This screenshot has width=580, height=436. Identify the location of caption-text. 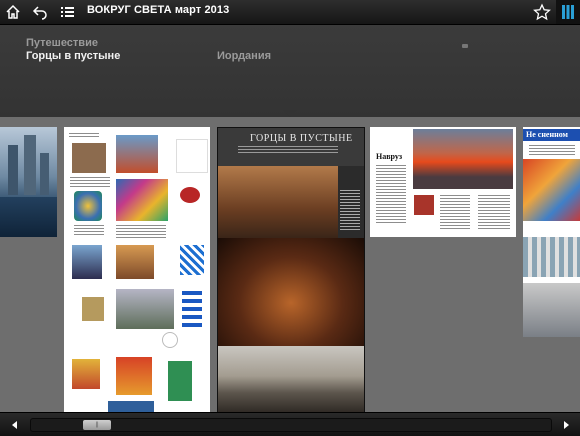
(350, 210).